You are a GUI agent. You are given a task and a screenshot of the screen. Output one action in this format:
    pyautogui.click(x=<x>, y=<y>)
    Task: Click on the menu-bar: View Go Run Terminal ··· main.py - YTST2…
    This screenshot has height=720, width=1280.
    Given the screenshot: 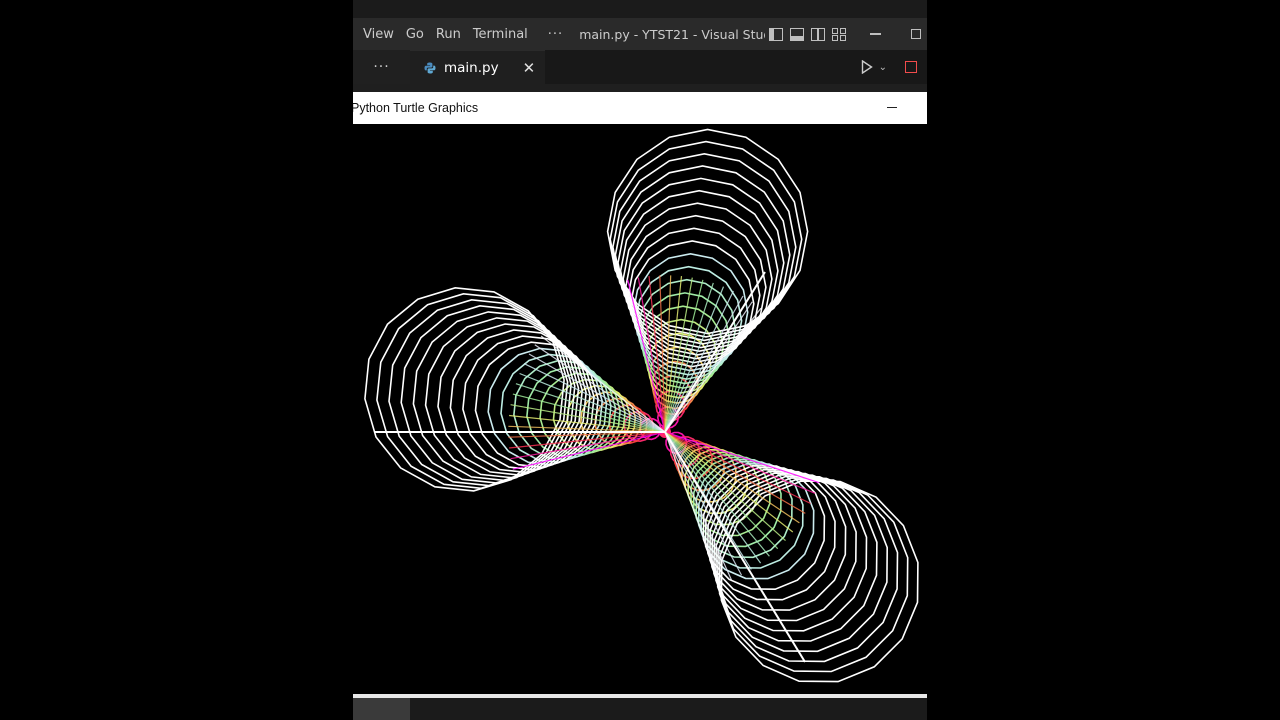 What is the action you would take?
    pyautogui.click(x=640, y=34)
    